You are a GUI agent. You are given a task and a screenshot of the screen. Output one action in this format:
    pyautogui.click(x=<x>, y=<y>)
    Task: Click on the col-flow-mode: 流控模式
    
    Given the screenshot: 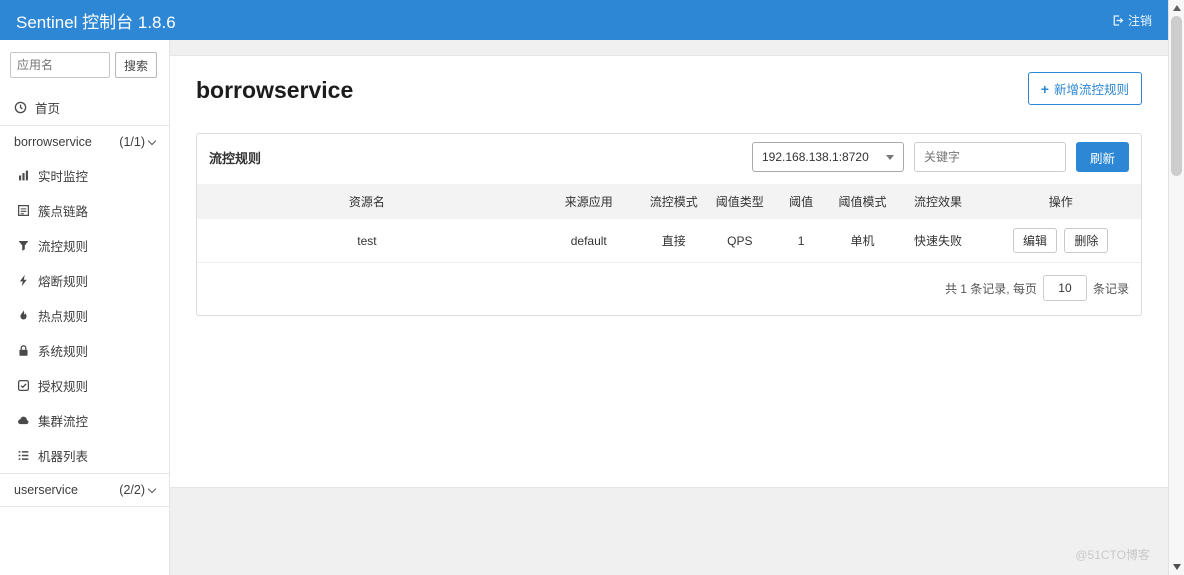 What is the action you would take?
    pyautogui.click(x=673, y=201)
    